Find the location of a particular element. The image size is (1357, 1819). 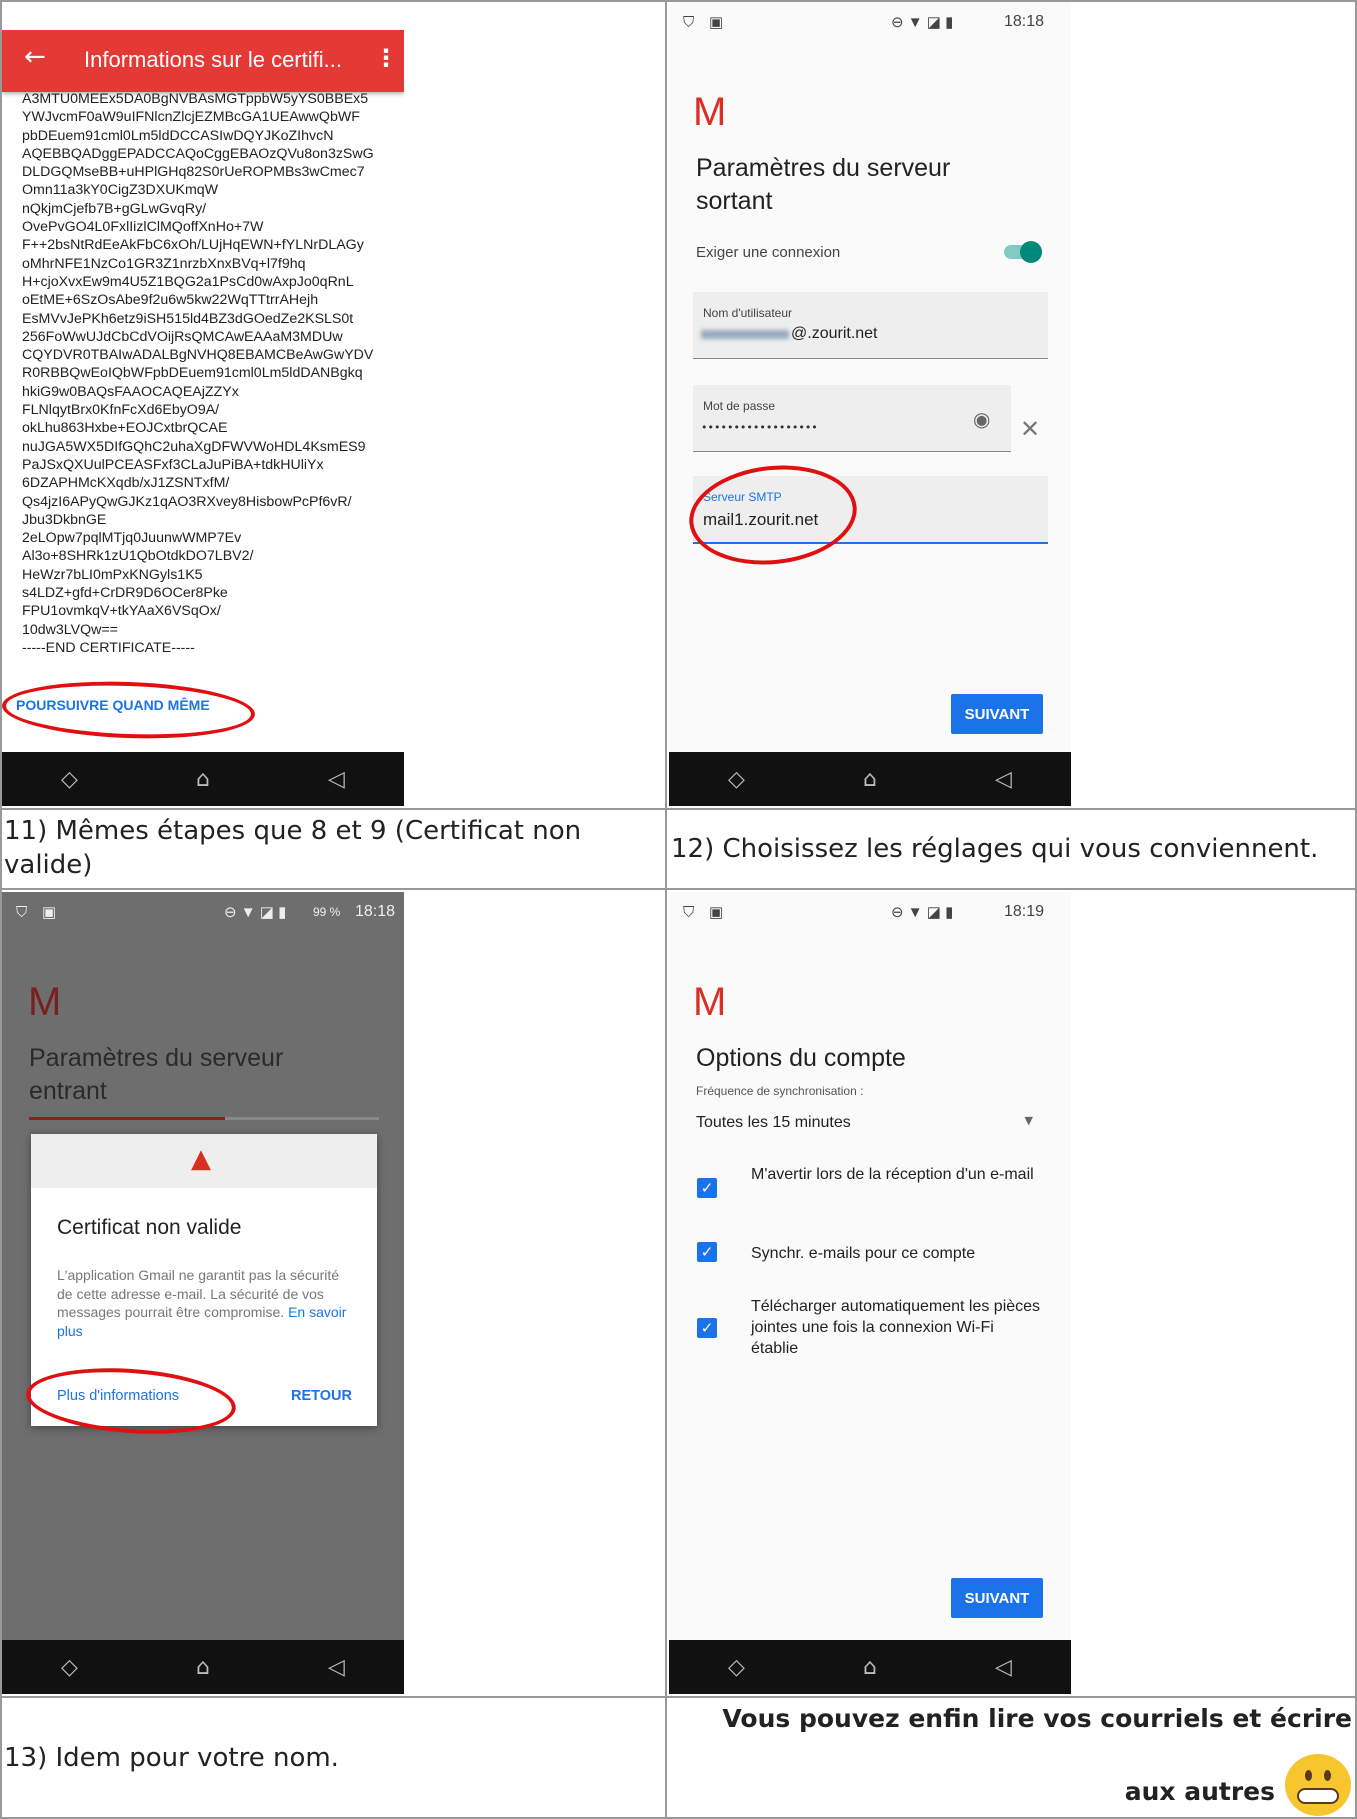

certificate-line: okLhu863Hxbe+EOJCxtbrQCAE is located at coordinates (125, 428).